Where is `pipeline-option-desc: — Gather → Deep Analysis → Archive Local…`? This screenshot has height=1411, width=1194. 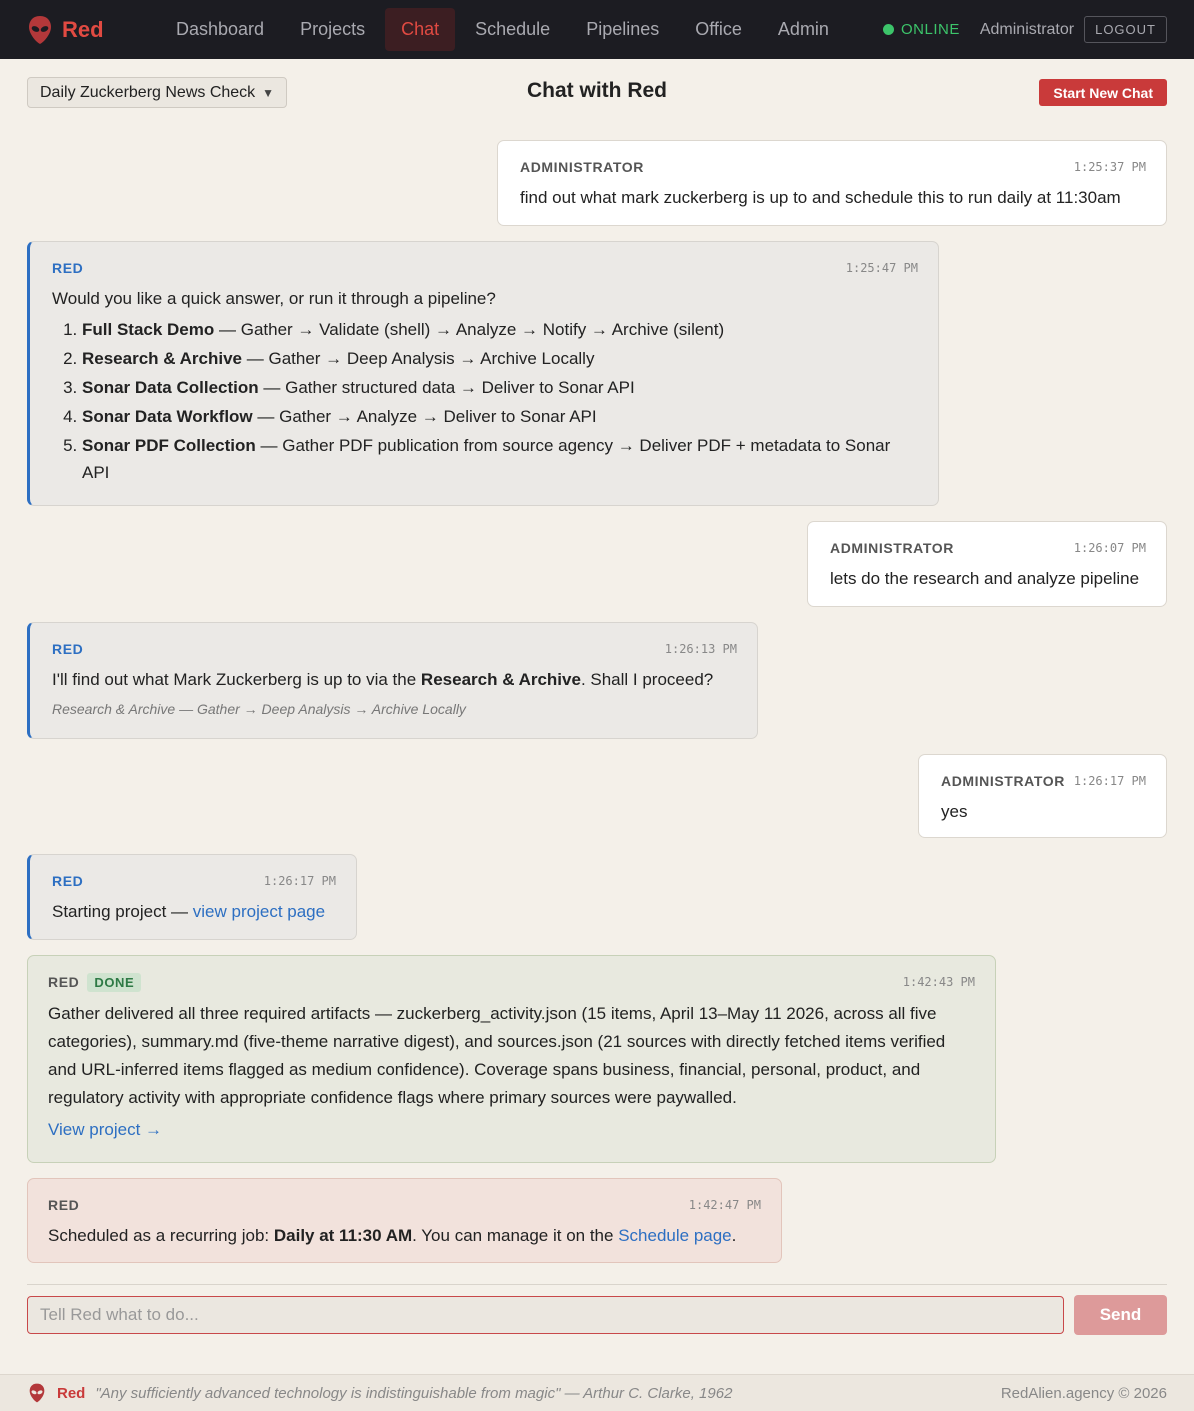 pipeline-option-desc: — Gather → Deep Analysis → Archive Local… is located at coordinates (420, 358).